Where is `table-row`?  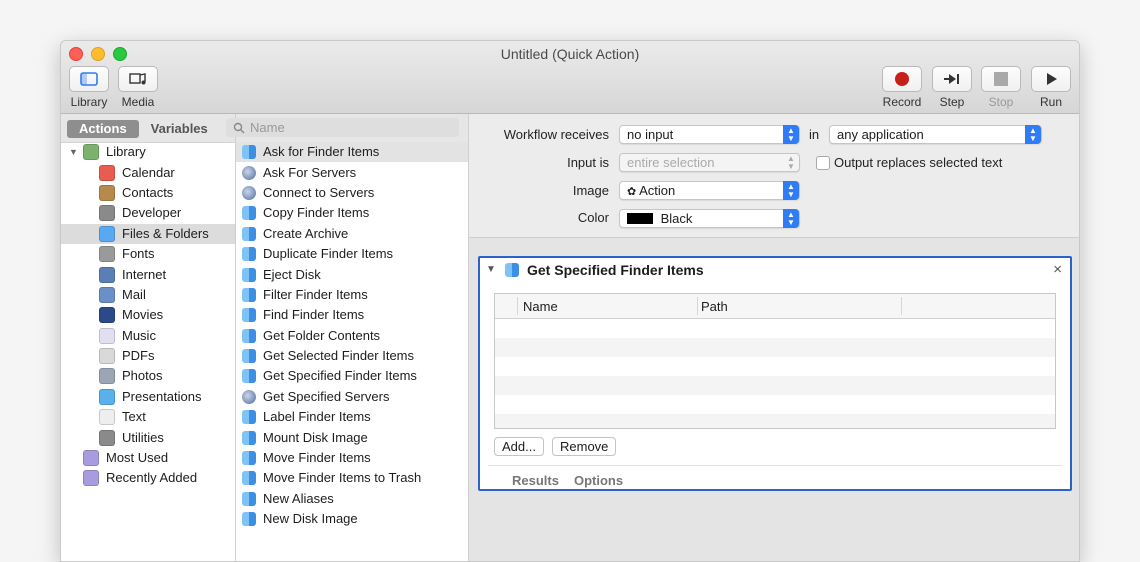 table-row is located at coordinates (775, 404).